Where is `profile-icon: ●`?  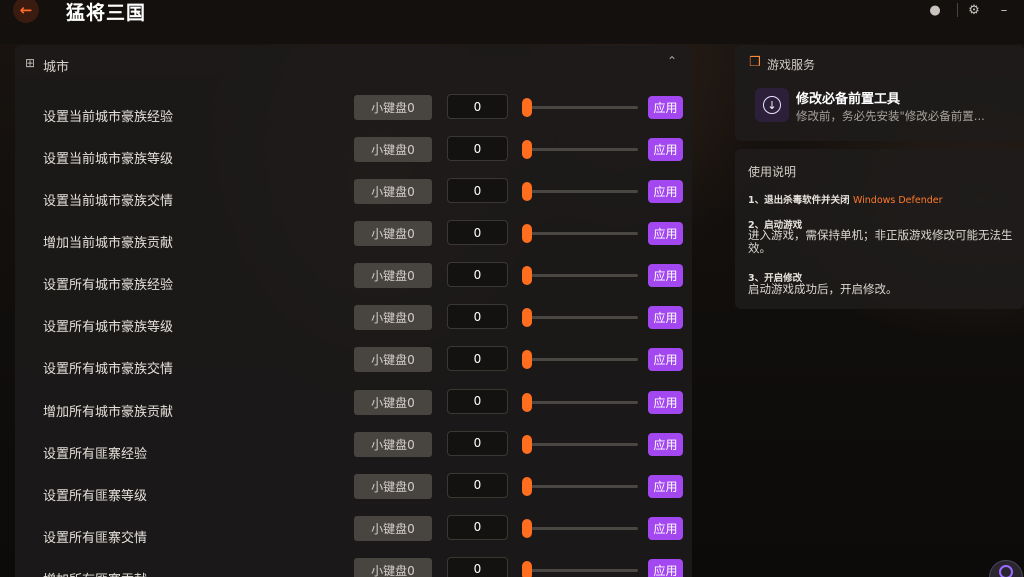 profile-icon: ● is located at coordinates (935, 10).